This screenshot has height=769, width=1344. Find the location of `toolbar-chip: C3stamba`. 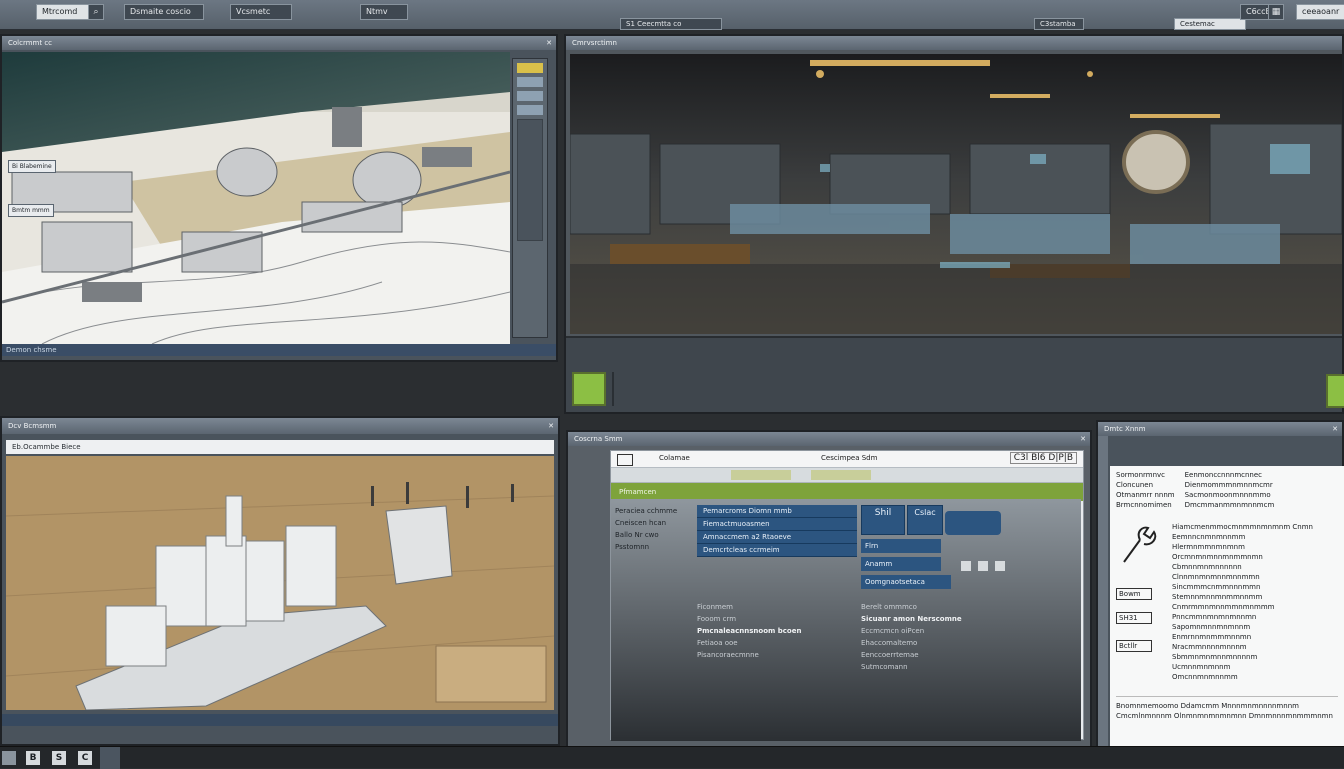

toolbar-chip: C3stamba is located at coordinates (1059, 24).